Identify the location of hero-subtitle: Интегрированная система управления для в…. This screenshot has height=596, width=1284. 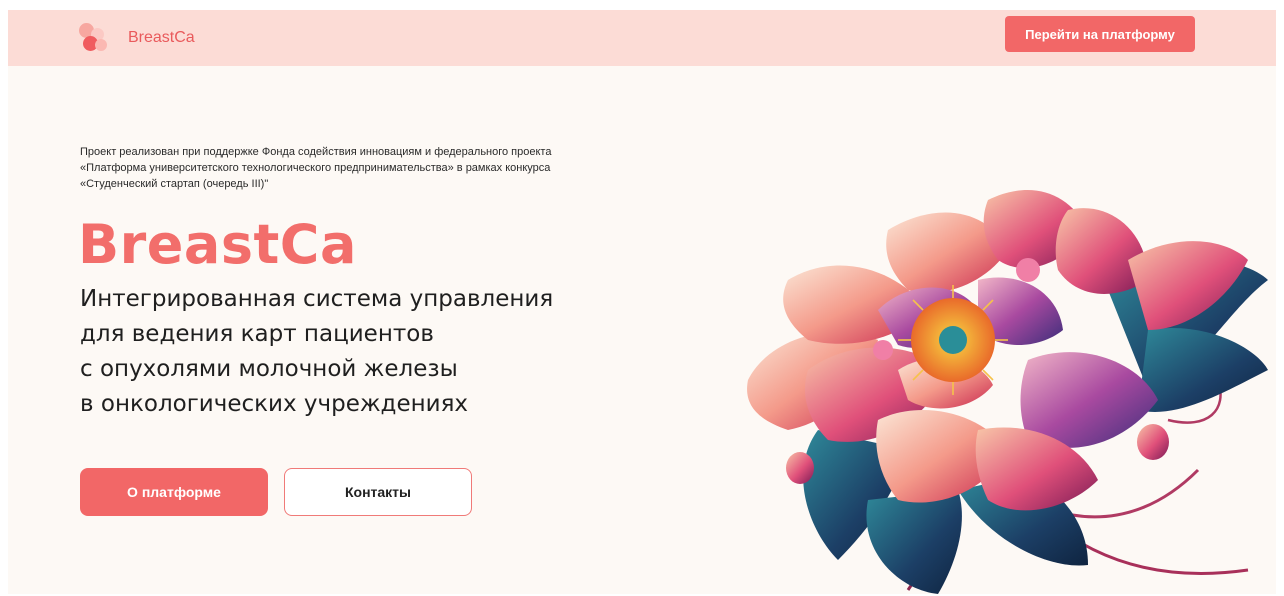
(390, 352).